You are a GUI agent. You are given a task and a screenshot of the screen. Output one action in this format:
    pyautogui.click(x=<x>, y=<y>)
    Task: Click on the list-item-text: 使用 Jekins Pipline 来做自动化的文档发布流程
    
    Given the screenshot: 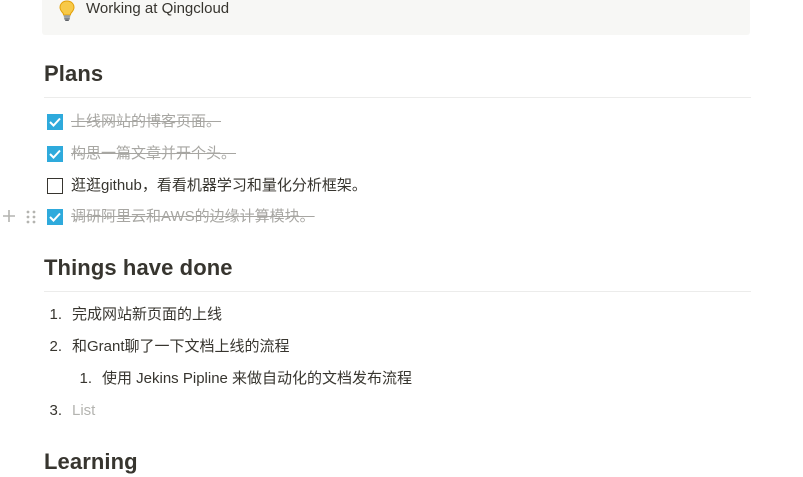 What is the action you would take?
    pyautogui.click(x=257, y=379)
    